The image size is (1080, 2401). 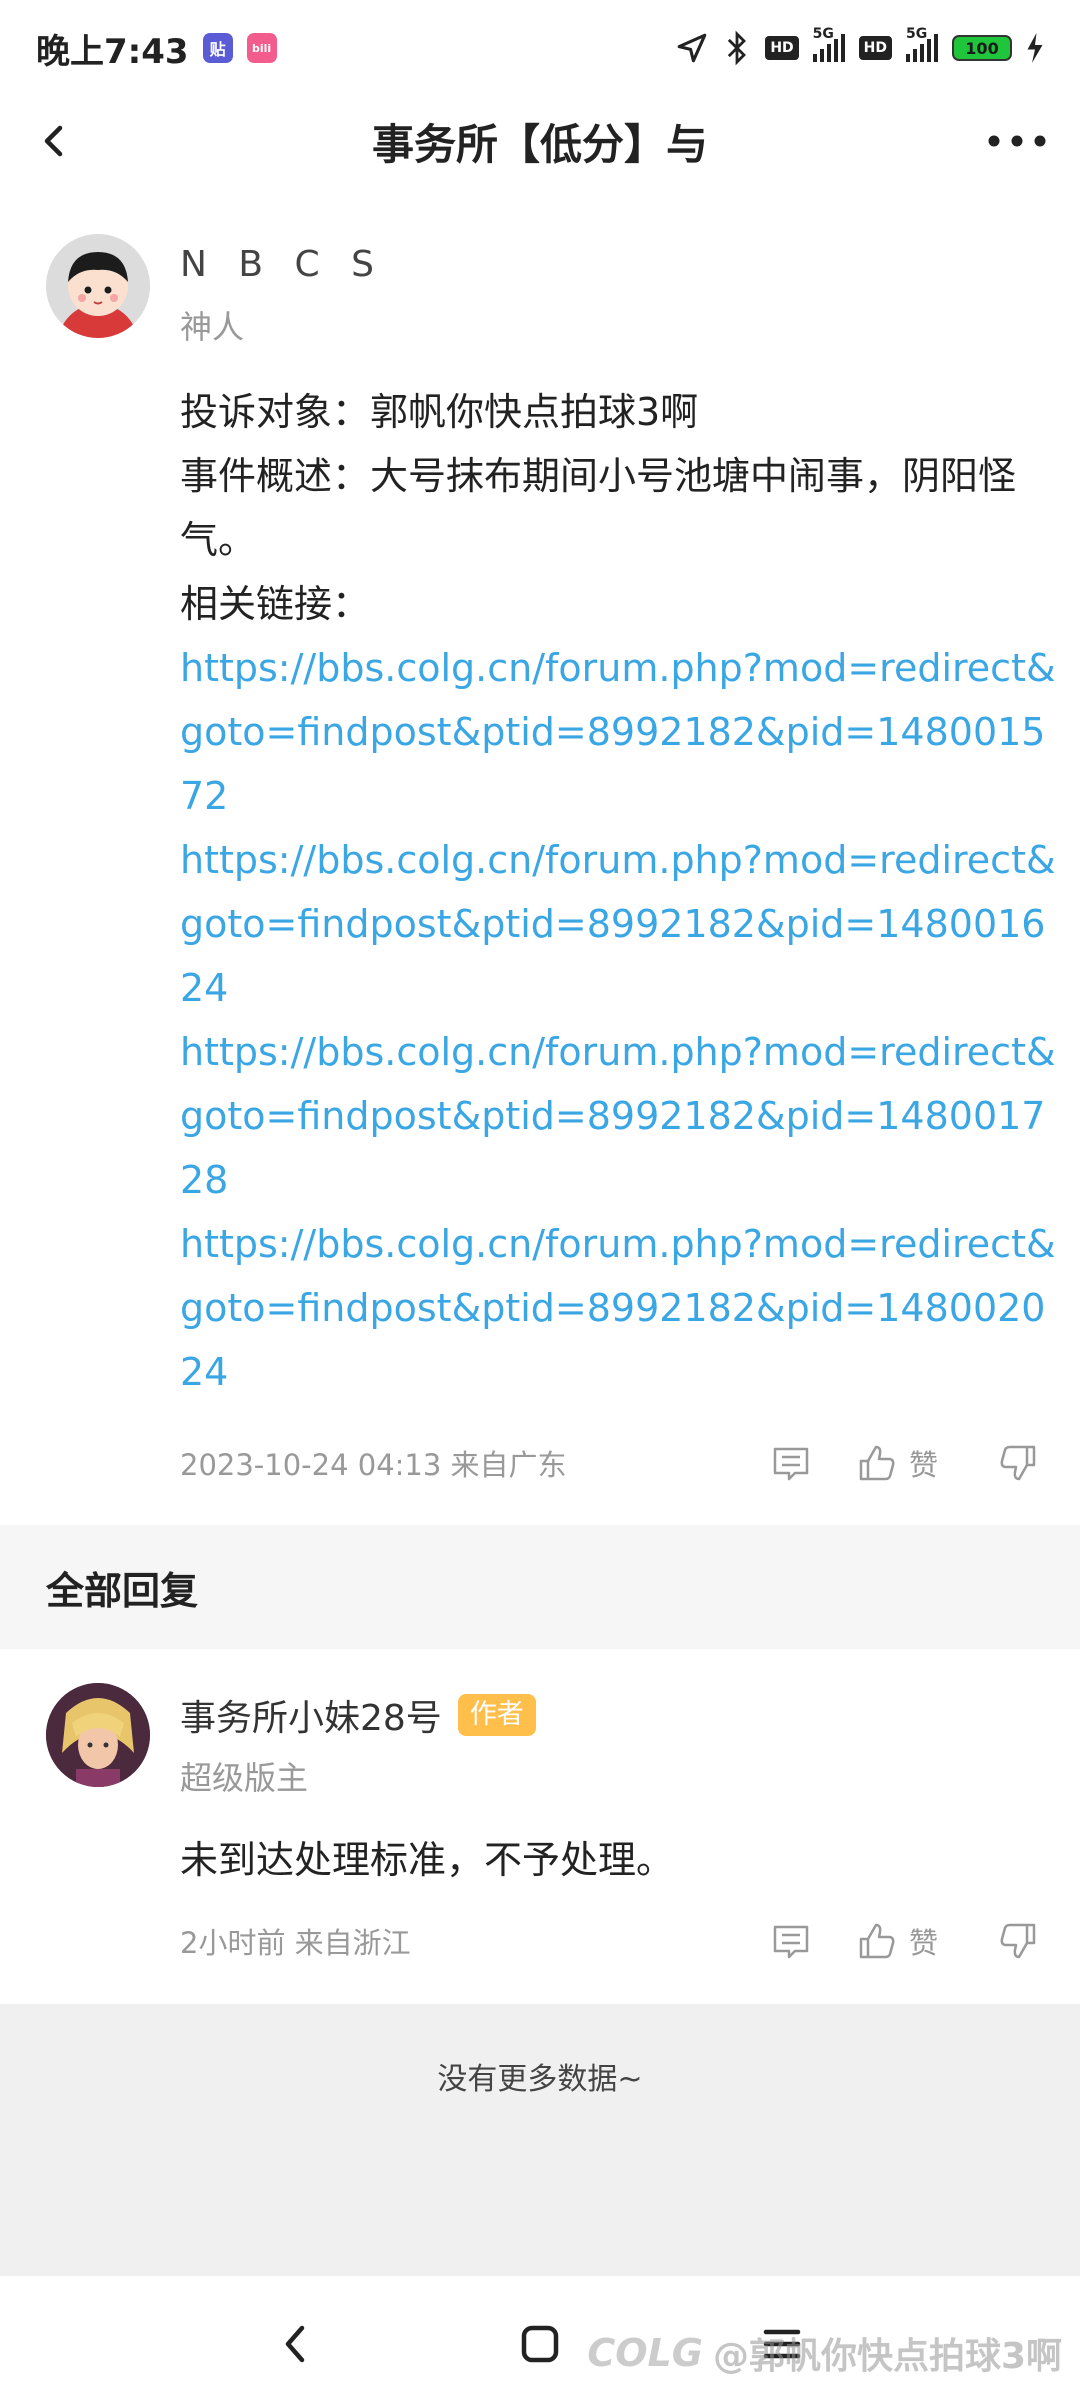 I want to click on location-icon, so click(x=692, y=48).